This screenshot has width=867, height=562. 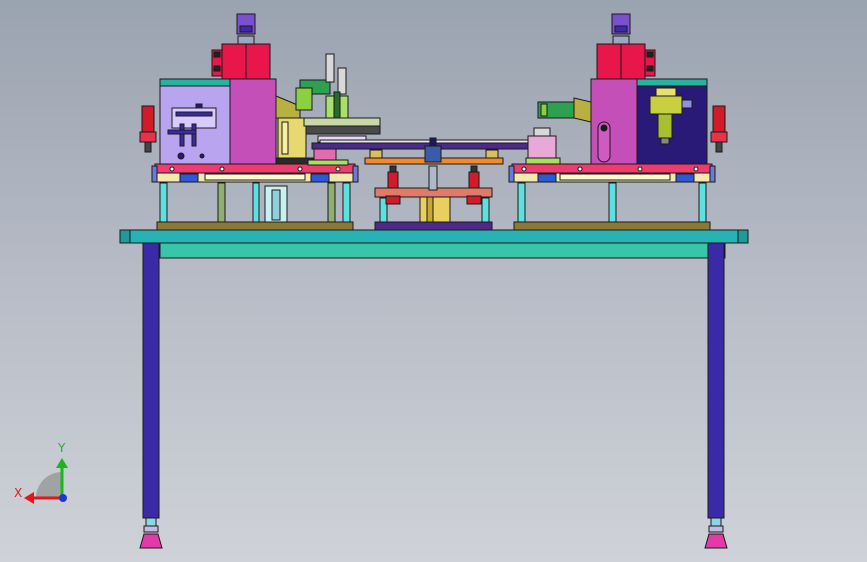 I want to click on triad-plane-arc, so click(x=49, y=485).